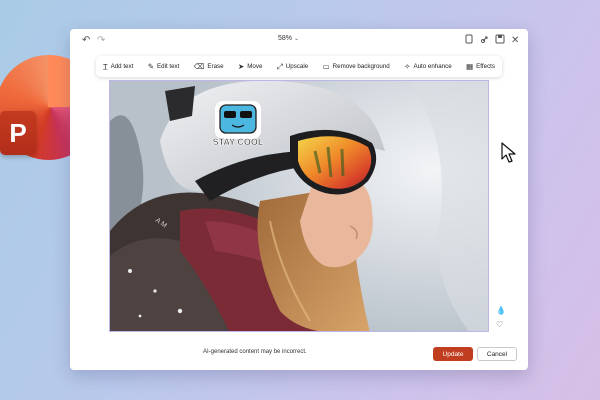  What do you see at coordinates (250, 66) in the screenshot?
I see `move-button: ➤ Move` at bounding box center [250, 66].